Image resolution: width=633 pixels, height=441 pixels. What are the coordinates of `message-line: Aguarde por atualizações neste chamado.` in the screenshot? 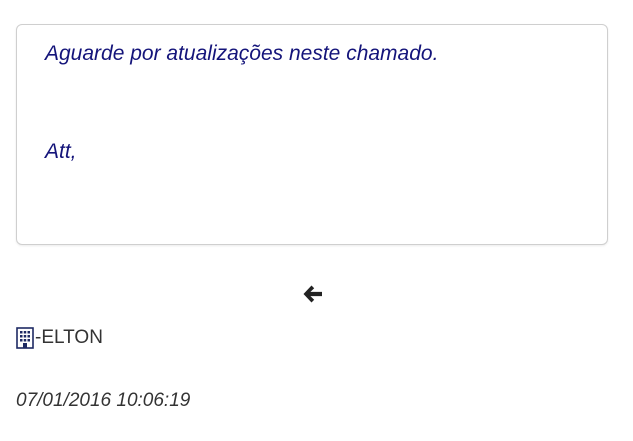 It's located at (242, 53).